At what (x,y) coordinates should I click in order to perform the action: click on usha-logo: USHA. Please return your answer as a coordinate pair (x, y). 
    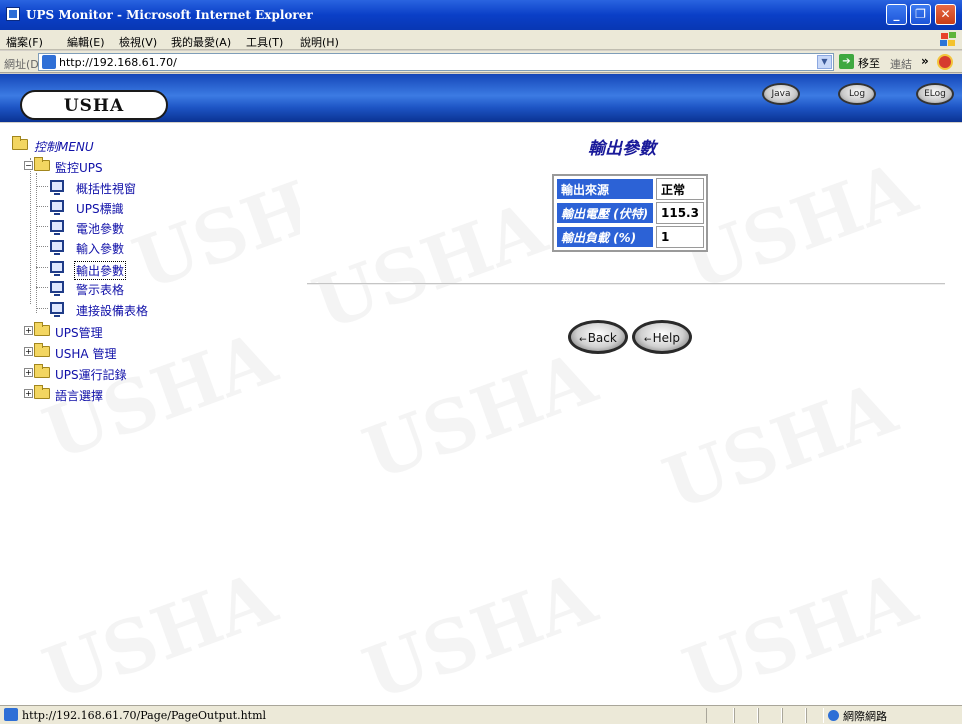
    Looking at the image, I should click on (94, 105).